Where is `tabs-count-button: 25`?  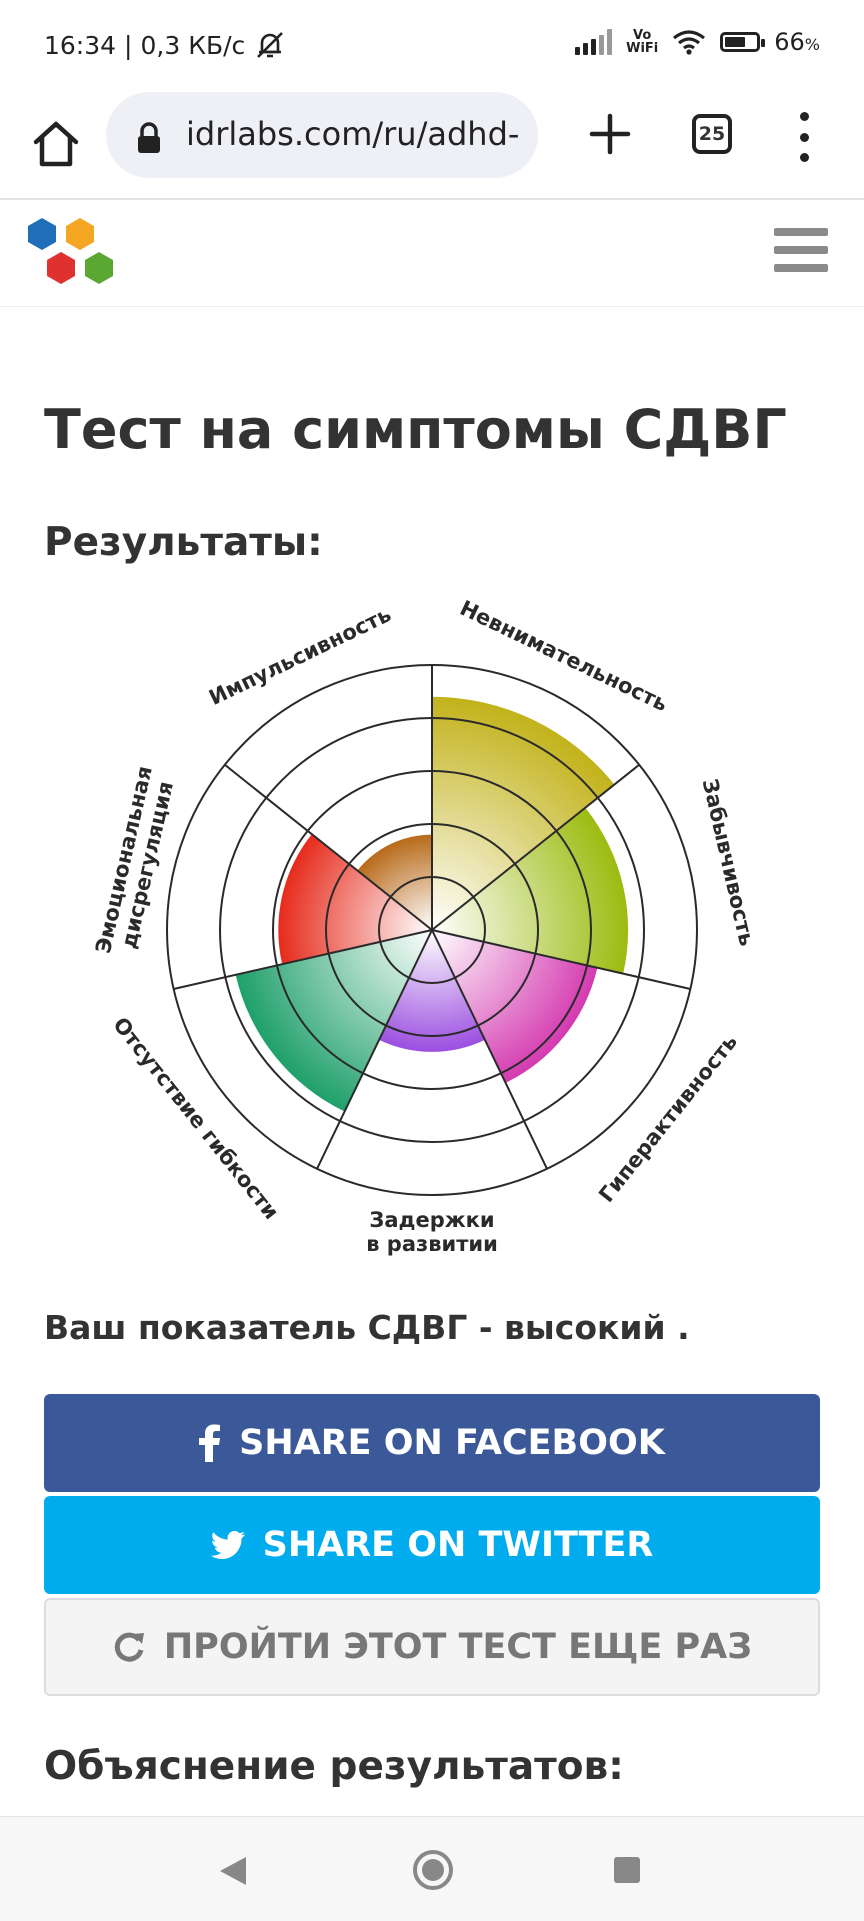 tabs-count-button: 25 is located at coordinates (712, 134).